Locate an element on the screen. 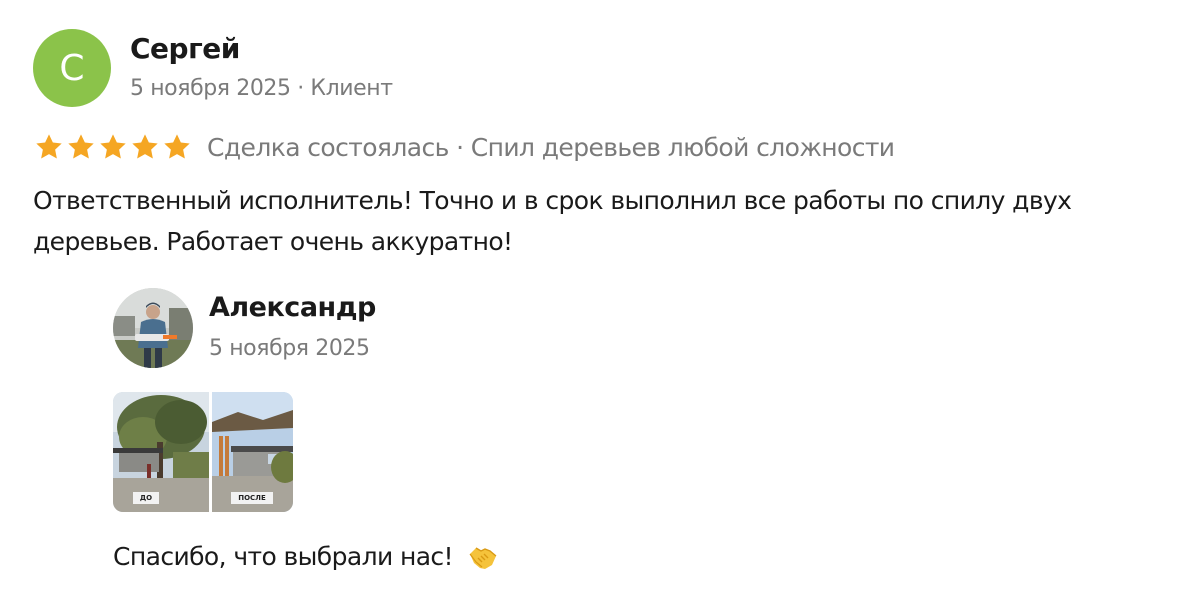 Image resolution: width=1186 pixels, height=614 pixels. reply-message-text: Спасибо, что выбрали нас! is located at coordinates (283, 556).